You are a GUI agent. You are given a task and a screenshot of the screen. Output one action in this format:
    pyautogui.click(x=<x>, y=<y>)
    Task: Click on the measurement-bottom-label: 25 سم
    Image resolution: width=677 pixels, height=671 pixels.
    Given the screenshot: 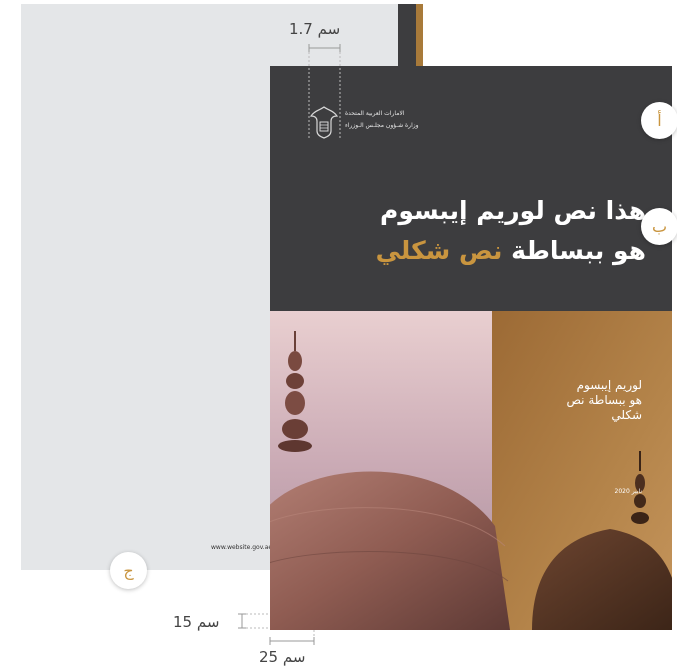 What is the action you would take?
    pyautogui.click(x=282, y=657)
    